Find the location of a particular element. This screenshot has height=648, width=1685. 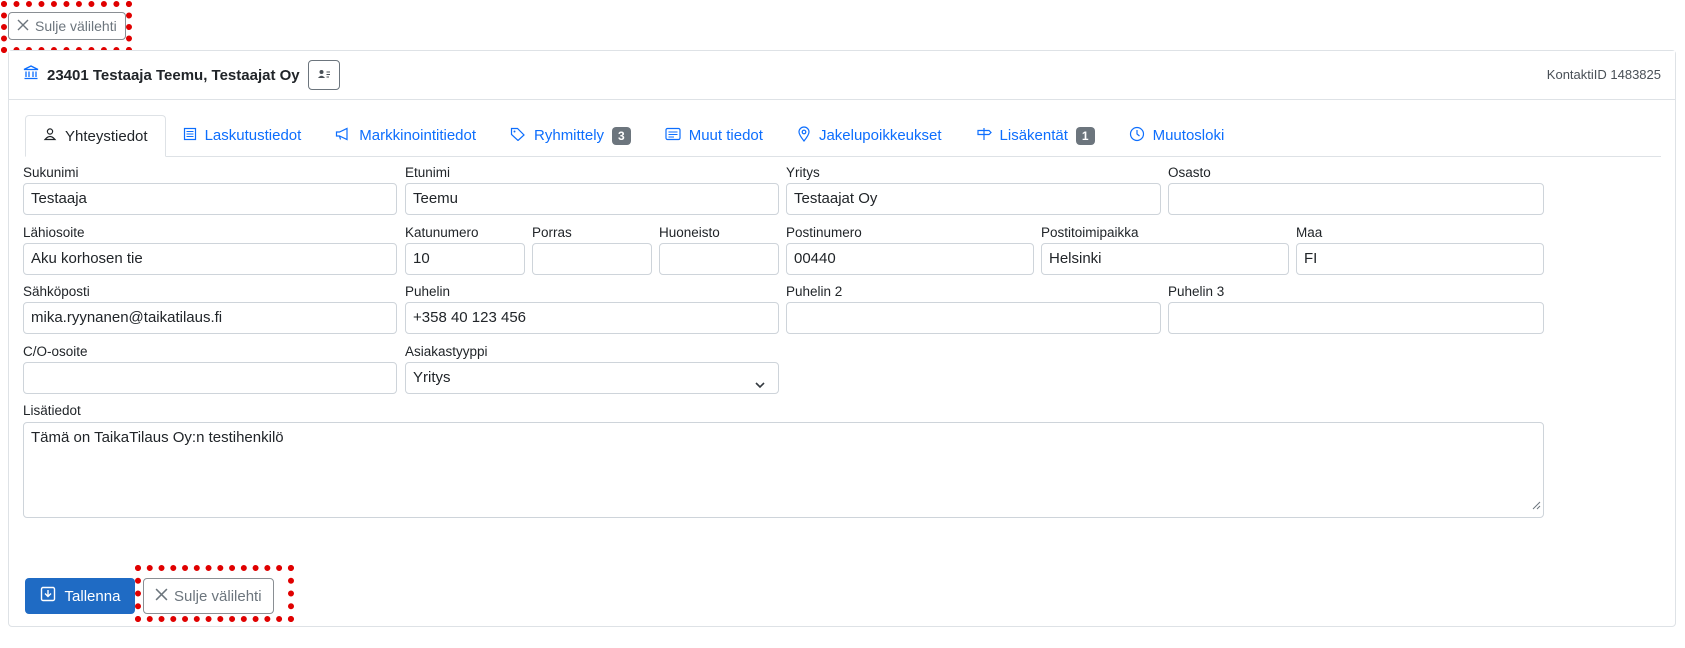

count-badge: 1 is located at coordinates (1085, 135).